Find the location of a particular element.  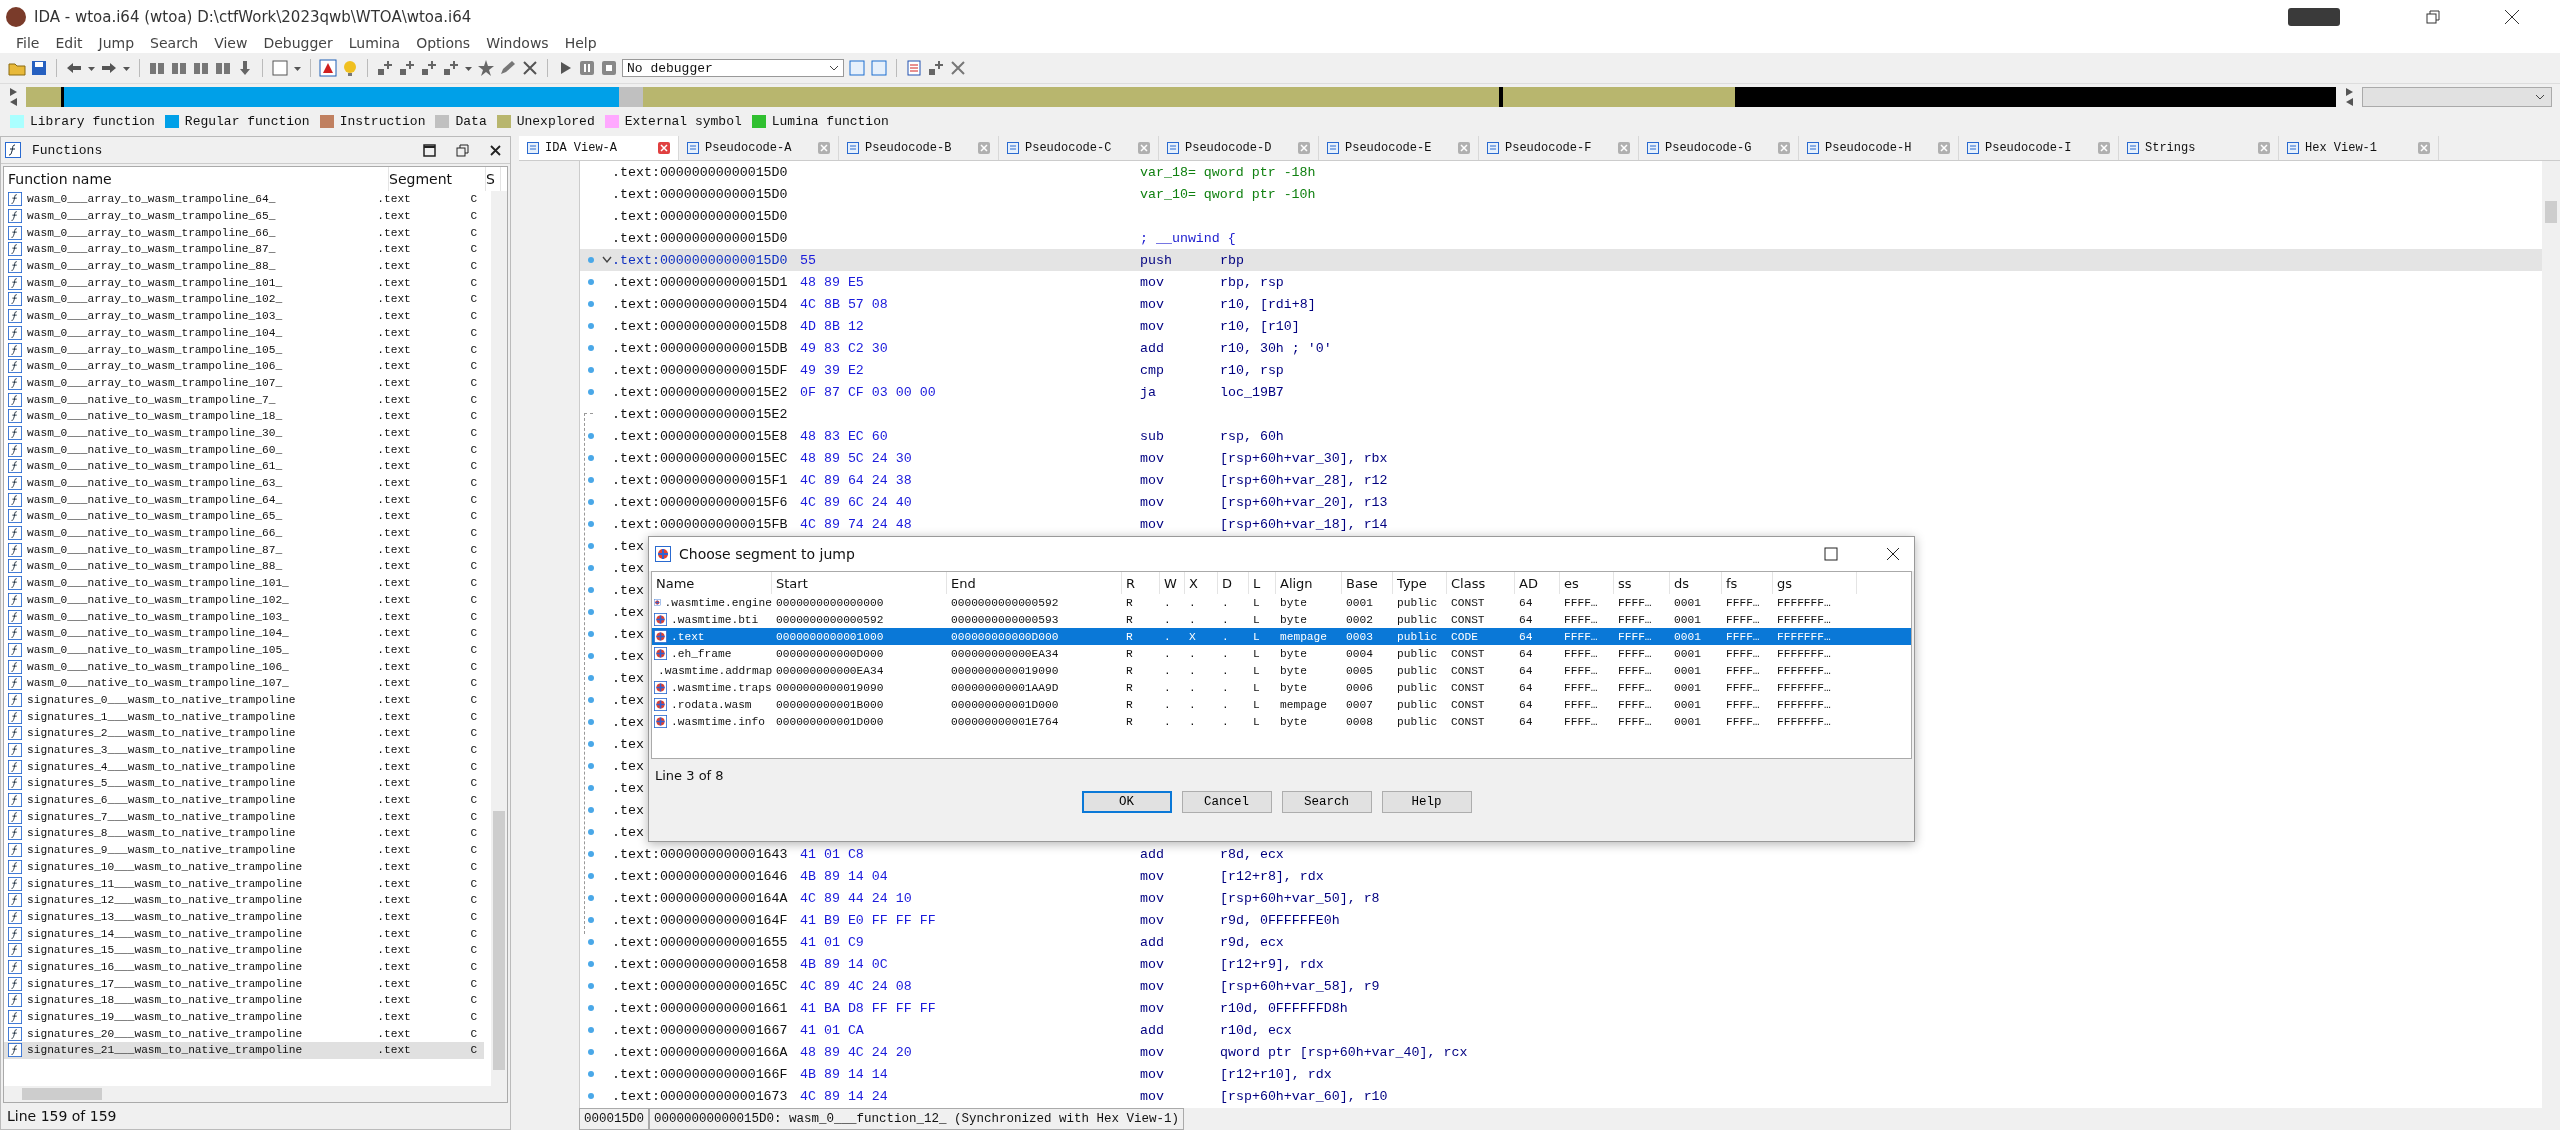

function-row: signatures_12___wasm_to_native_trampoline .text C is located at coordinates (244, 900).